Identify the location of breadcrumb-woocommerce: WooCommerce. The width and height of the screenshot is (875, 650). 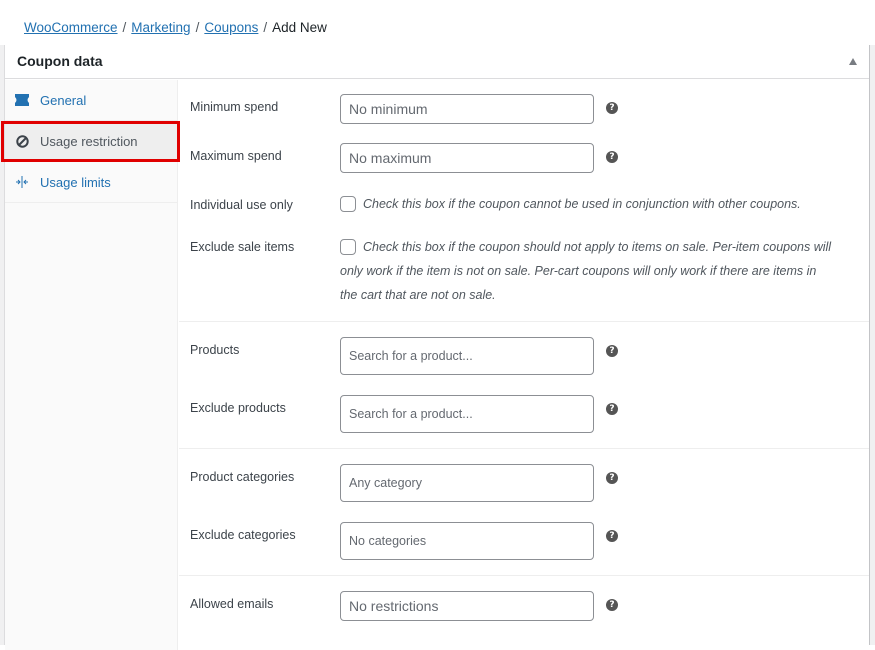
(71, 27).